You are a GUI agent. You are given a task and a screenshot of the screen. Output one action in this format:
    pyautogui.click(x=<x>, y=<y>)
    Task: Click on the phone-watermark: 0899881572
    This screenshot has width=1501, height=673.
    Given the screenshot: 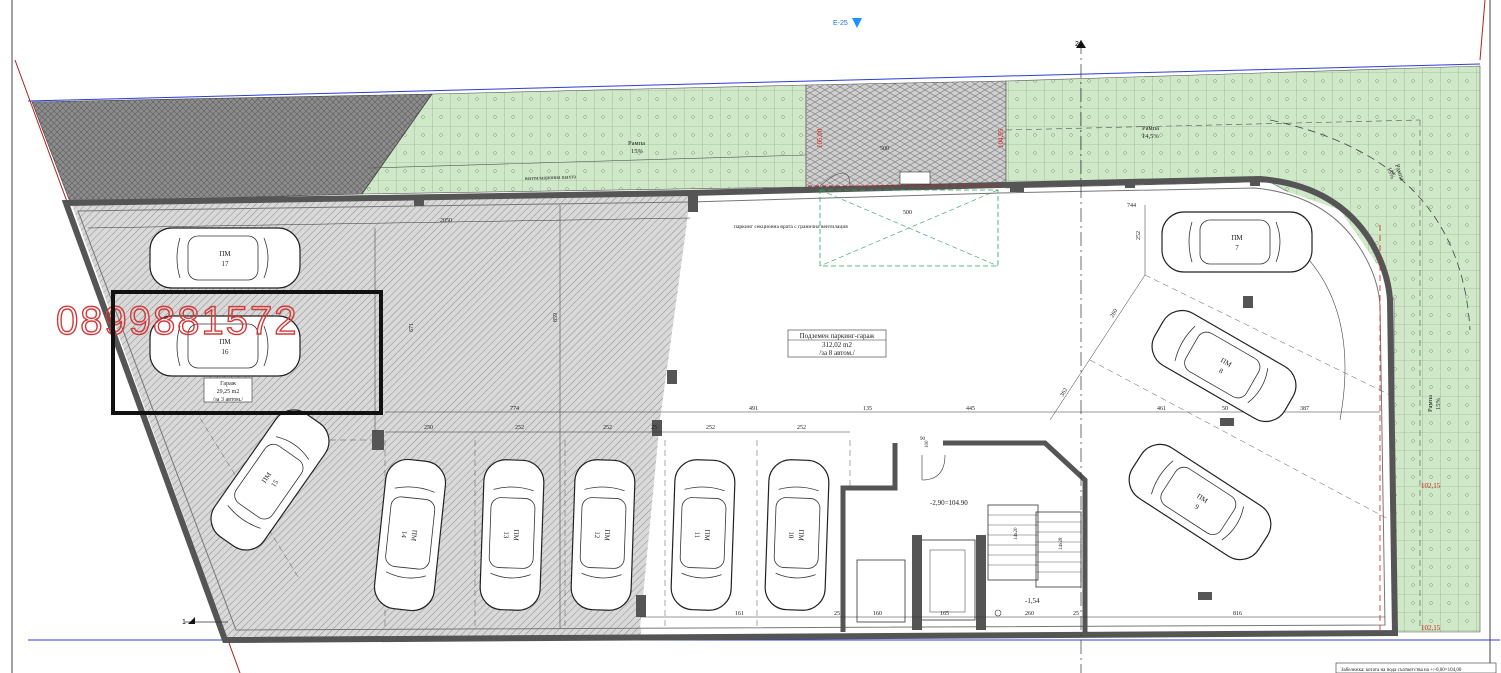 What is the action you would take?
    pyautogui.click(x=177, y=321)
    